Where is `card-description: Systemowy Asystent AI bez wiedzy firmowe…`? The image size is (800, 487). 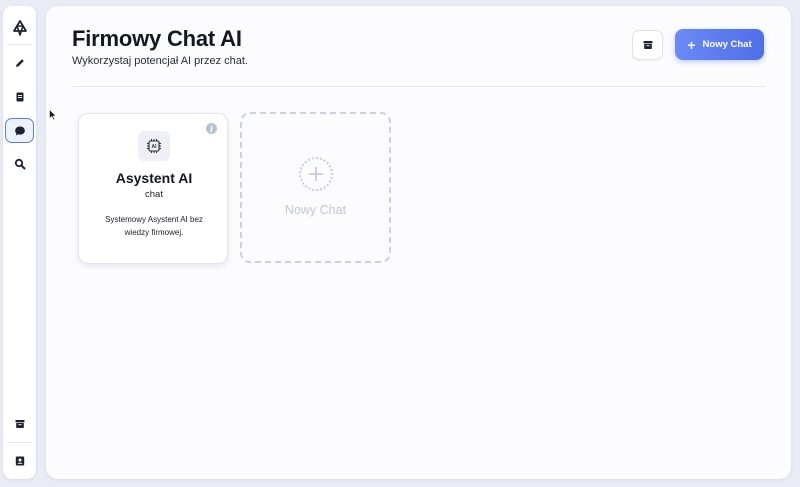
card-description: Systemowy Asystent AI bez wiedzy firmowe… is located at coordinates (154, 226).